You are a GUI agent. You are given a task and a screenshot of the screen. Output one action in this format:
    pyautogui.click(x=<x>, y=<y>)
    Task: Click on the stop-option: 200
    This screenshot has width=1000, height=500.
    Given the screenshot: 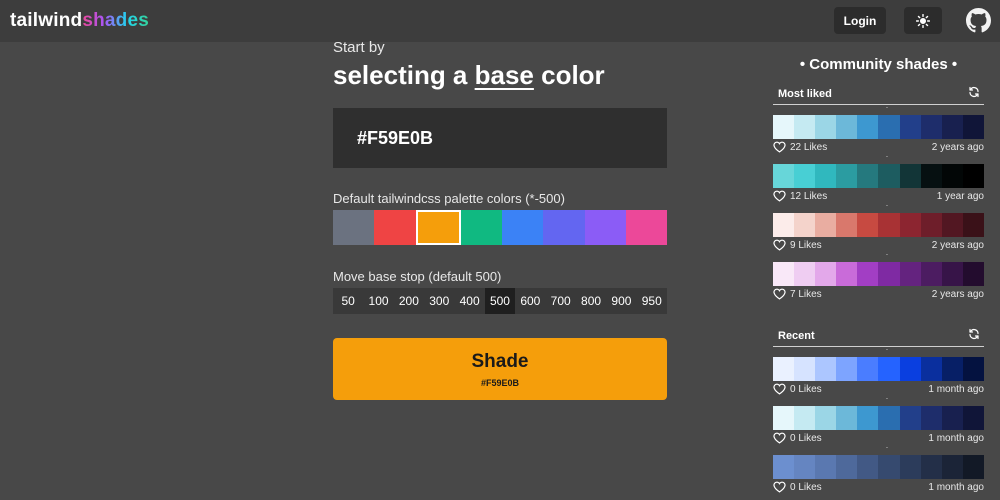 What is the action you would take?
    pyautogui.click(x=409, y=301)
    